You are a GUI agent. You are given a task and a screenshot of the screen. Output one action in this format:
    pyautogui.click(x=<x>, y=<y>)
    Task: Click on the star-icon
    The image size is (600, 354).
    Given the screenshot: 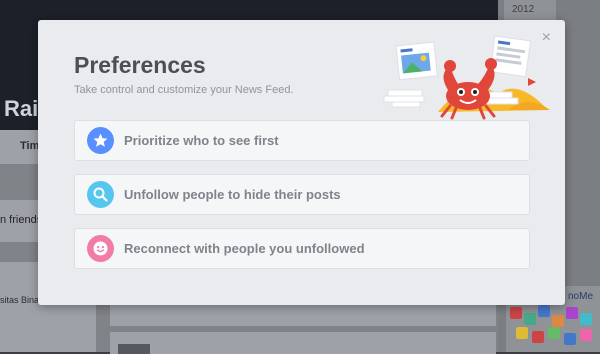 What is the action you would take?
    pyautogui.click(x=100, y=140)
    